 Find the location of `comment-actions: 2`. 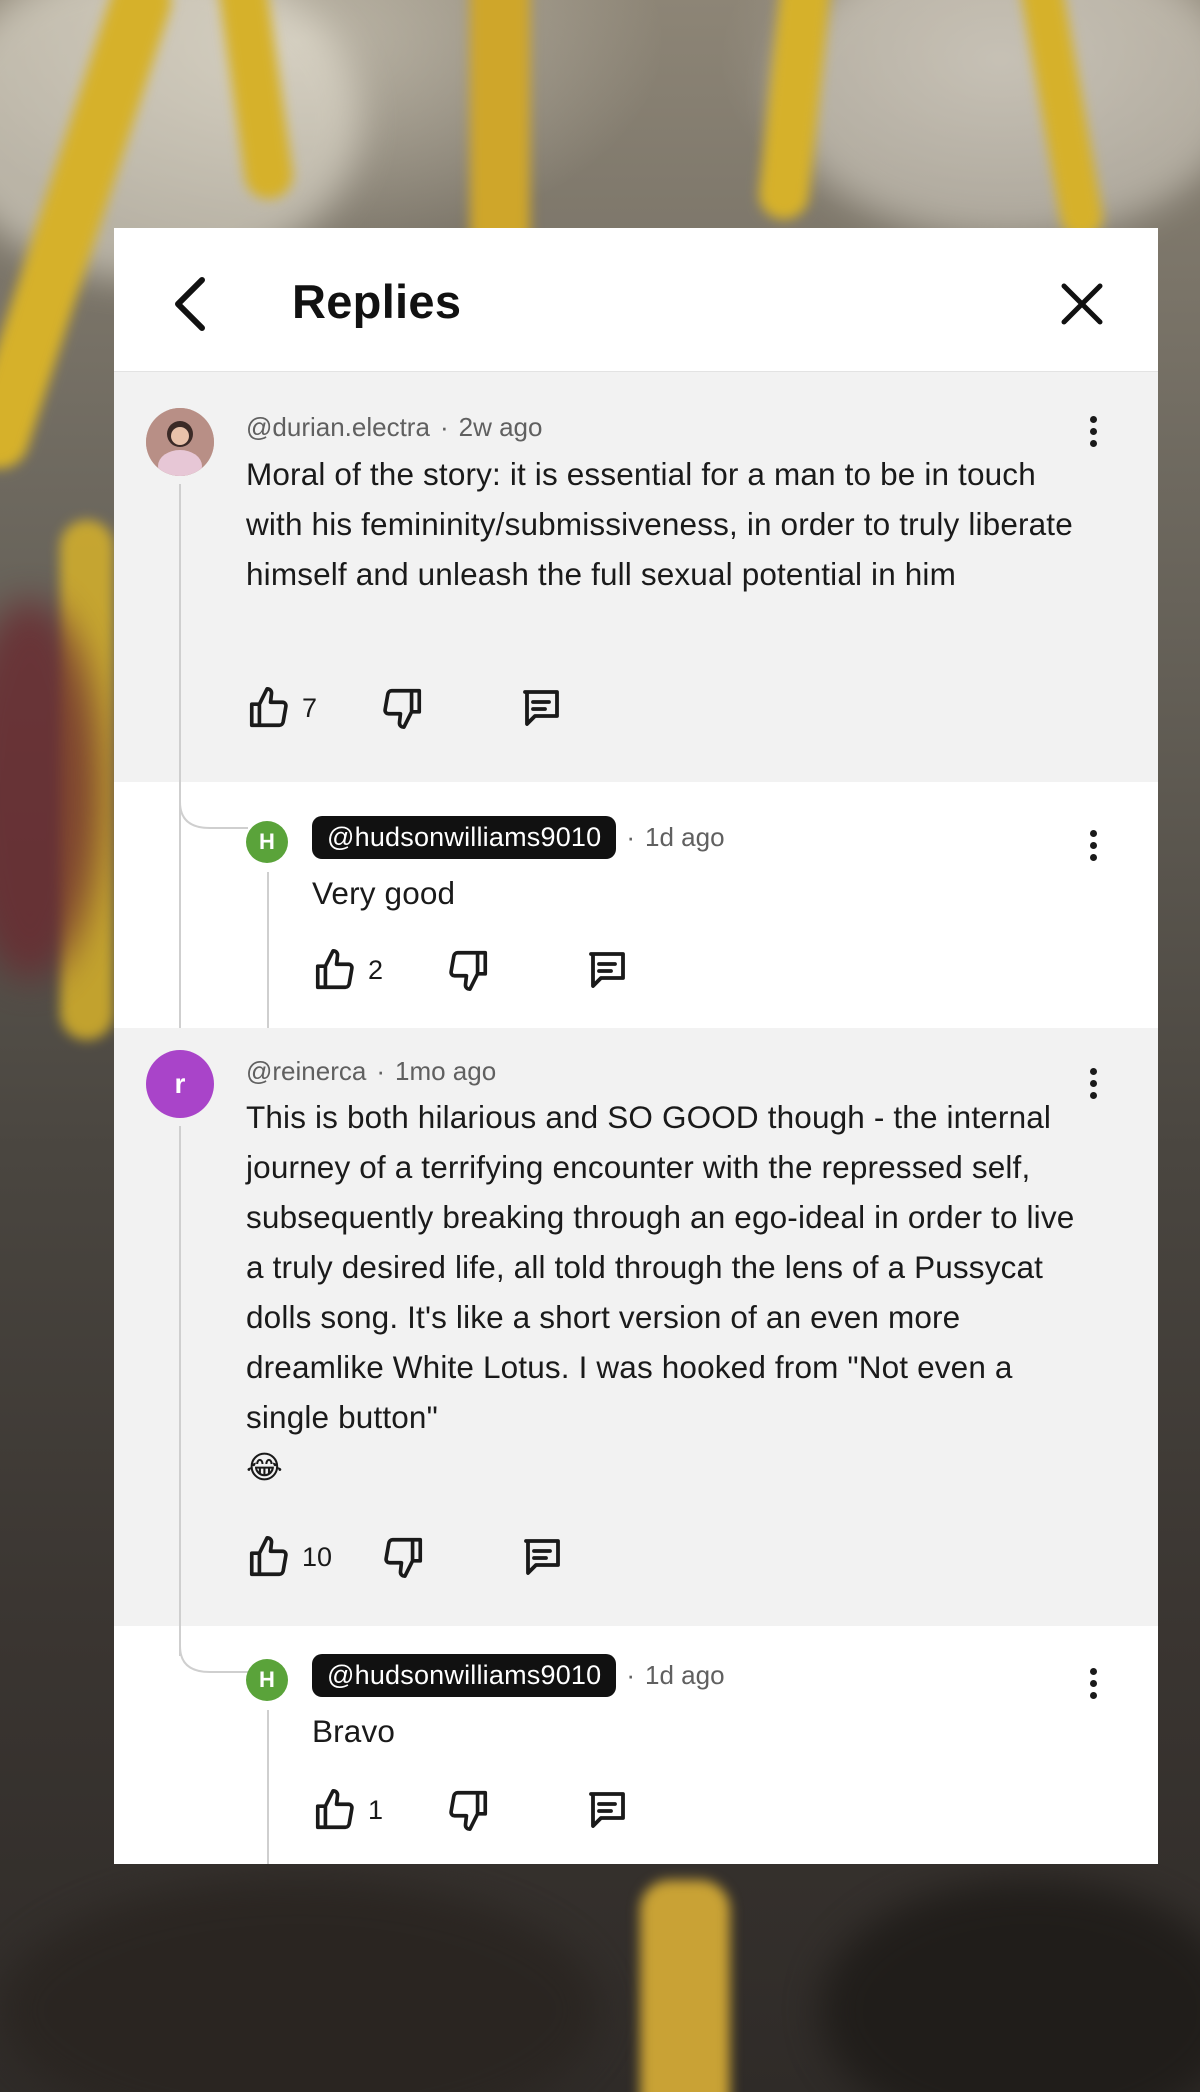

comment-actions: 2 is located at coordinates (471, 970).